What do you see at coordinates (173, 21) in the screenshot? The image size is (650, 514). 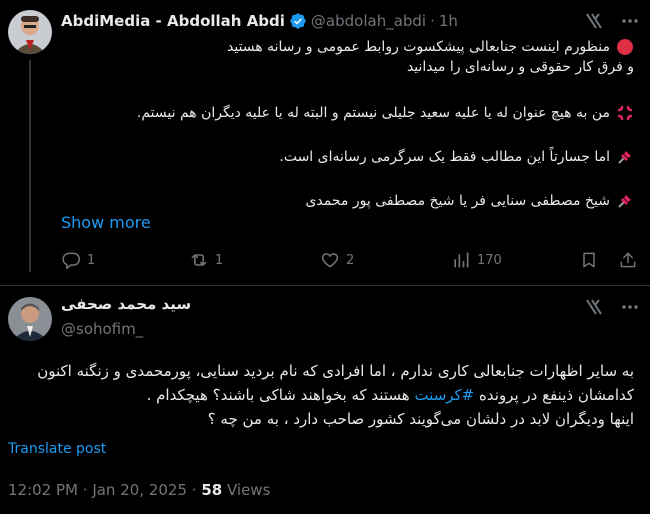 I see `reply-display-name: AbdiMedia - Abdollah Abdi` at bounding box center [173, 21].